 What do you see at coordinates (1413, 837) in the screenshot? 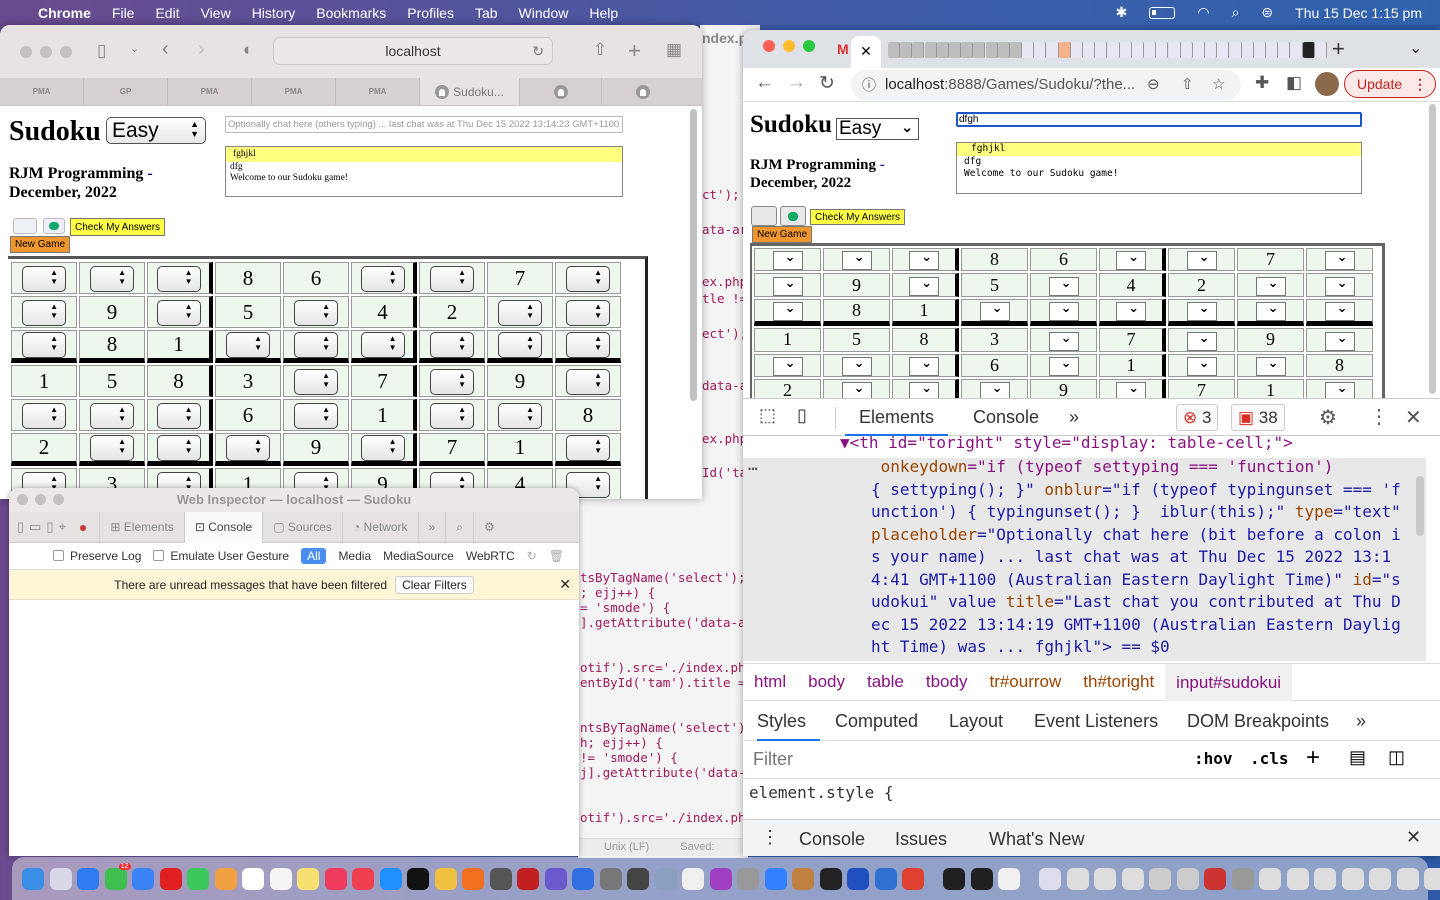
I see `close-drawer-icon: ✕` at bounding box center [1413, 837].